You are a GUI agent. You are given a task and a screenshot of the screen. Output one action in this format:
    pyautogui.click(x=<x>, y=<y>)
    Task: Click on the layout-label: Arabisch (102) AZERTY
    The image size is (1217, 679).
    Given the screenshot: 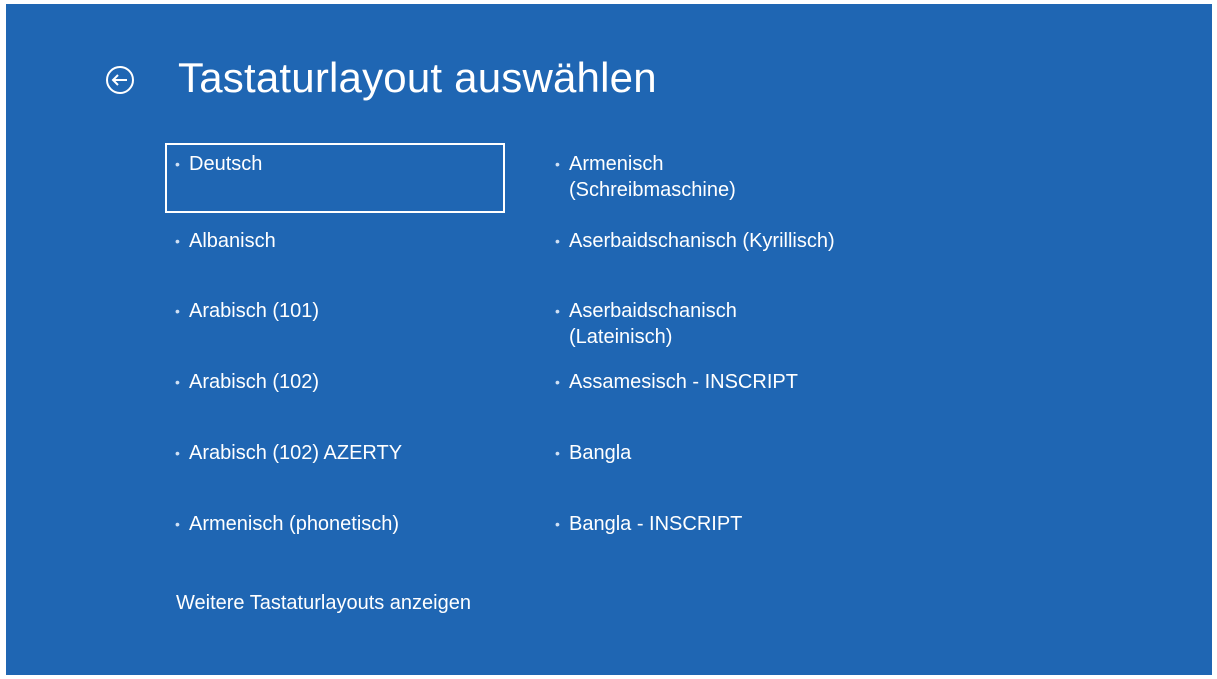 What is the action you would take?
    pyautogui.click(x=296, y=453)
    